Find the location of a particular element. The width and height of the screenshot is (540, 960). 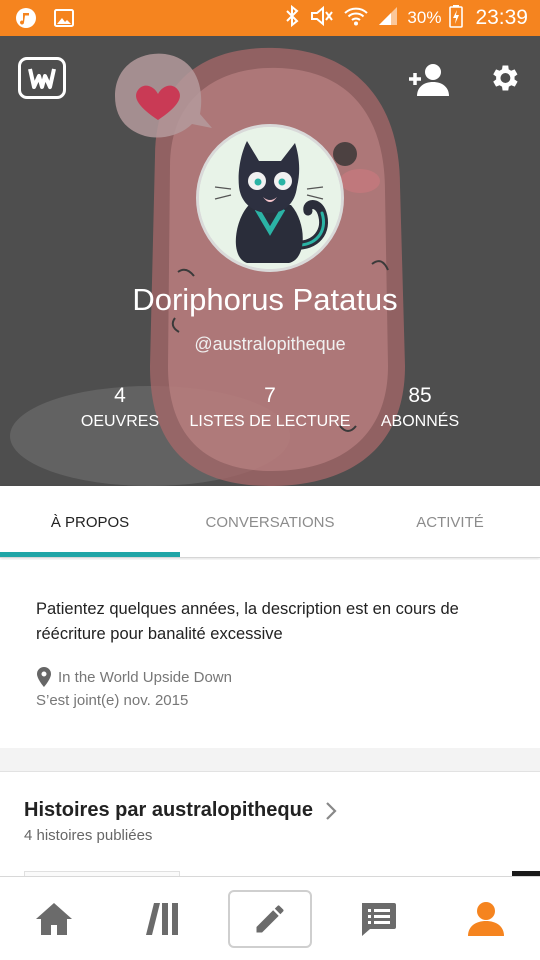

profile-location: In the World Upside Down is located at coordinates (134, 677).